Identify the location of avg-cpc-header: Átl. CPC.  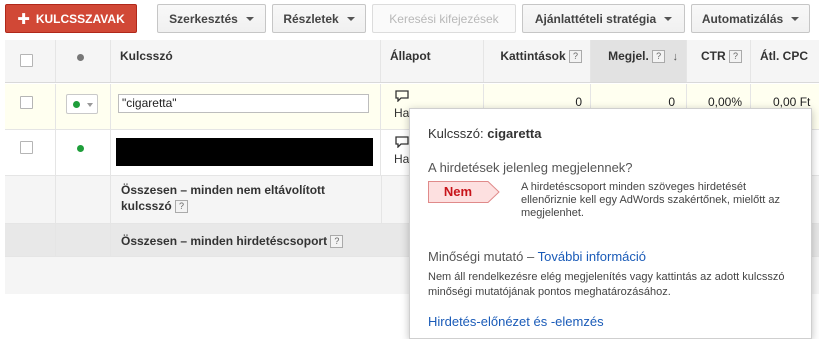
(785, 61).